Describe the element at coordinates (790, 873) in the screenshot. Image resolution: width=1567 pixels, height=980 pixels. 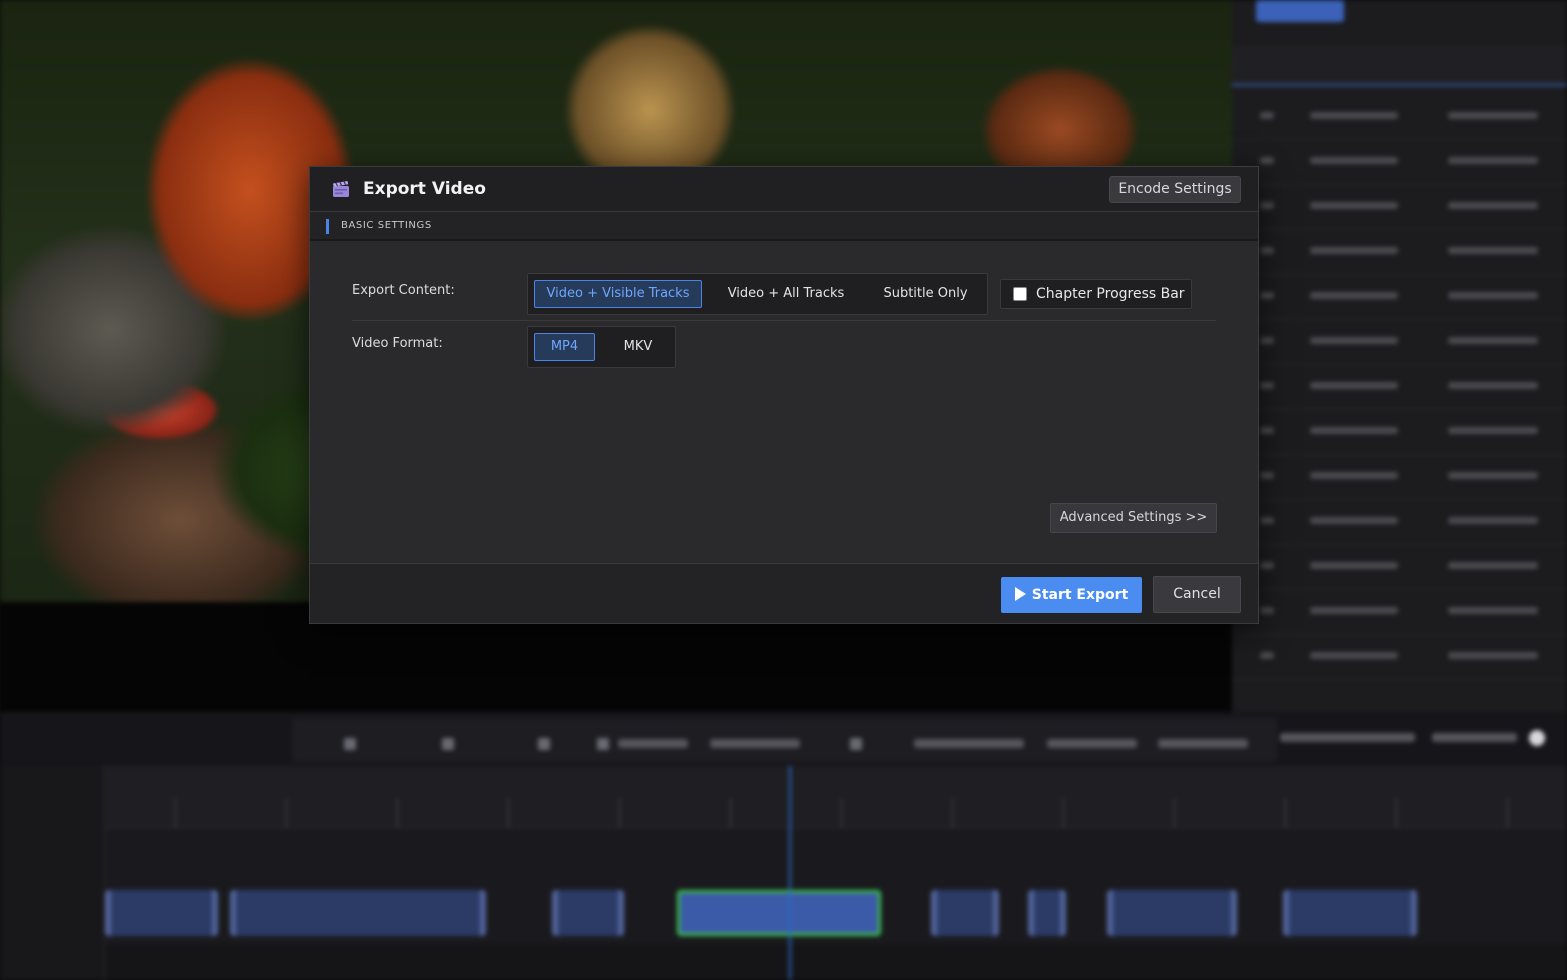
I see `playhead` at that location.